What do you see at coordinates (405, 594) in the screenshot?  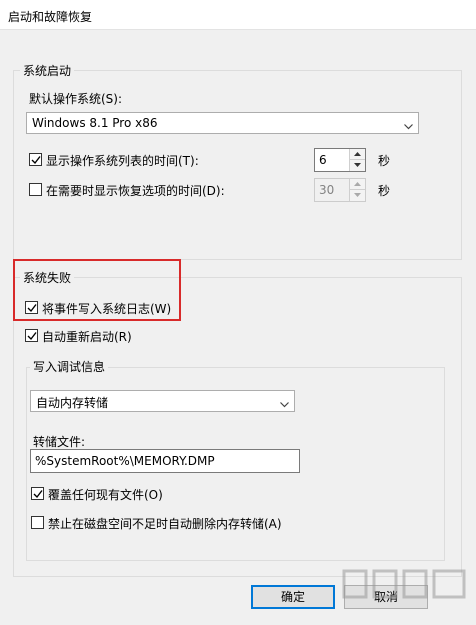 I see `watermark-logo` at bounding box center [405, 594].